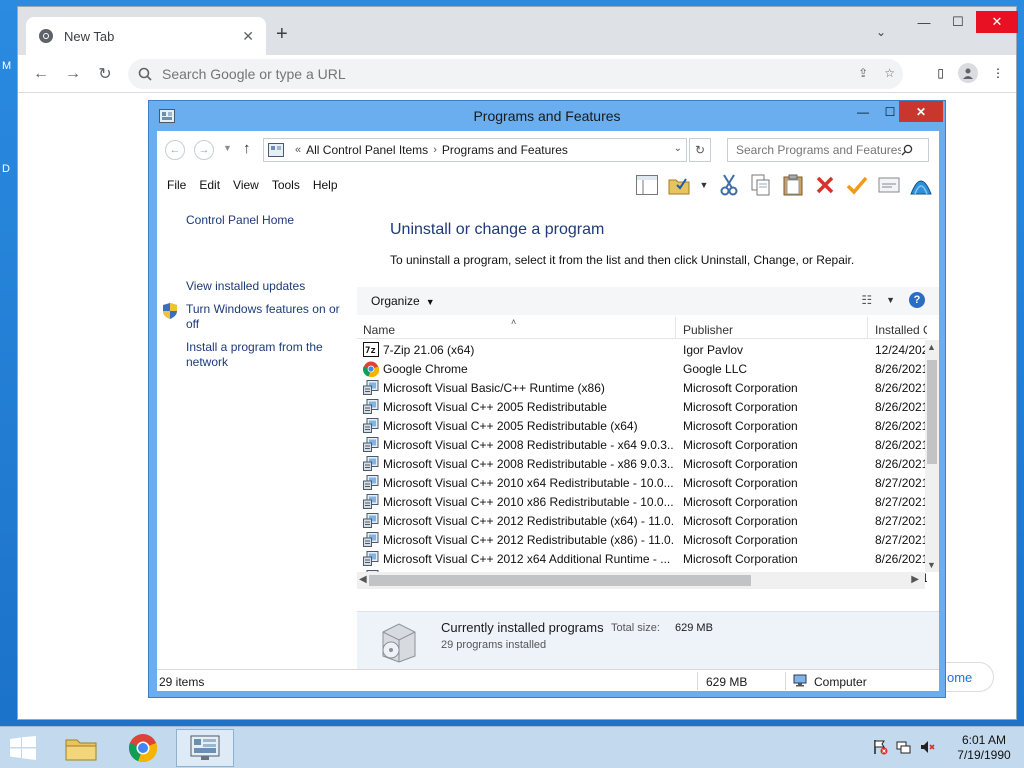 Image resolution: width=1024 pixels, height=768 pixels. What do you see at coordinates (825, 185) in the screenshot?
I see `delete-icon` at bounding box center [825, 185].